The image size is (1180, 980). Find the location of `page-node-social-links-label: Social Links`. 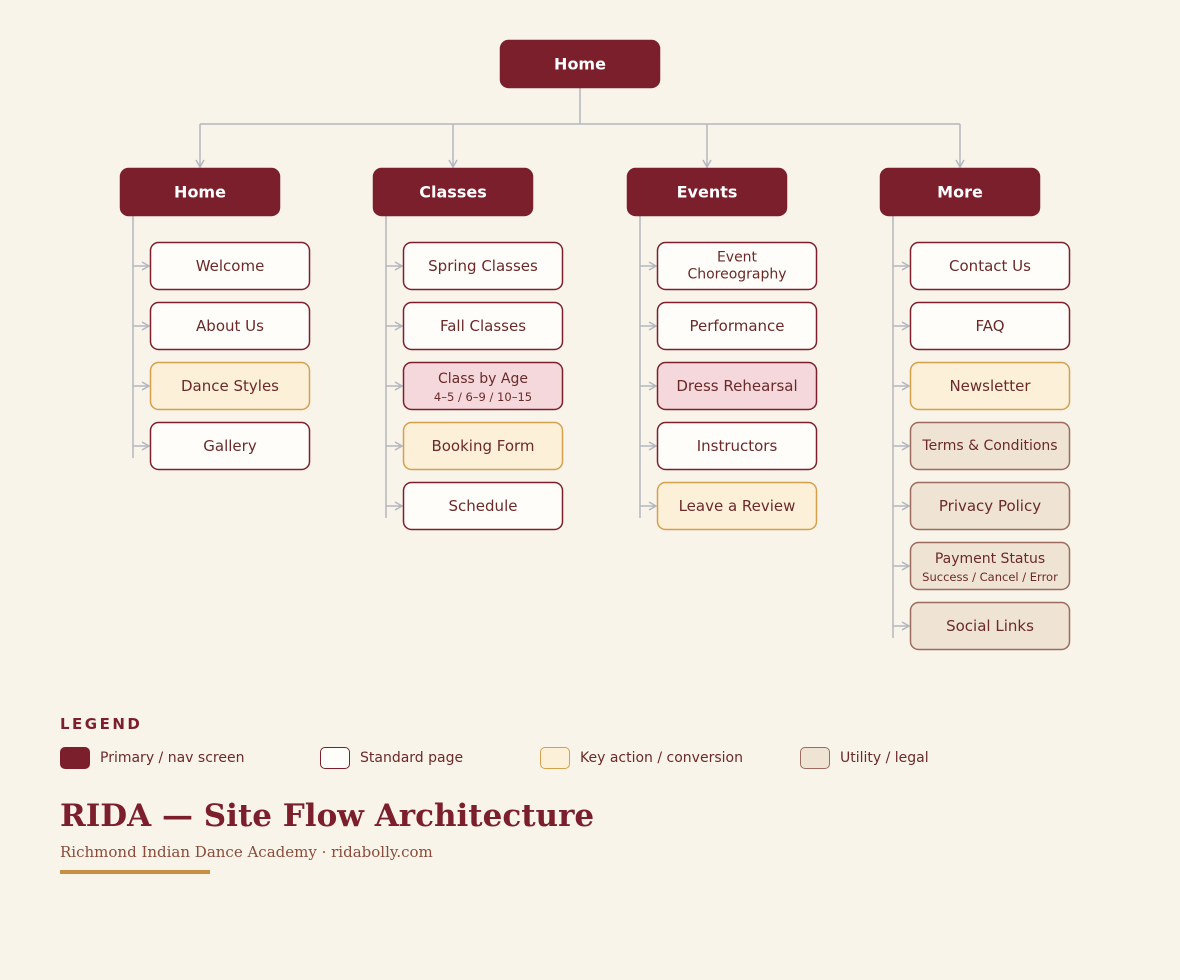

page-node-social-links-label: Social Links is located at coordinates (990, 626).